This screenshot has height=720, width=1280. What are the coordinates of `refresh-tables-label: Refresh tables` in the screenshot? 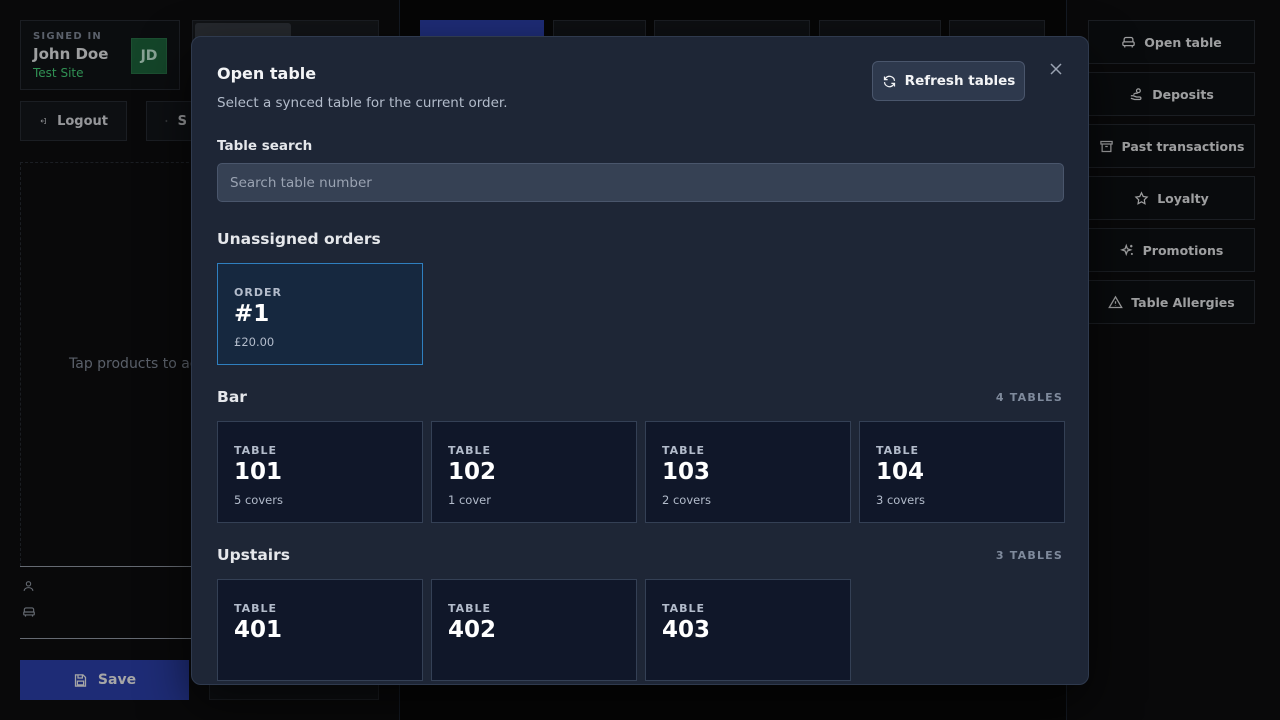 It's located at (960, 81).